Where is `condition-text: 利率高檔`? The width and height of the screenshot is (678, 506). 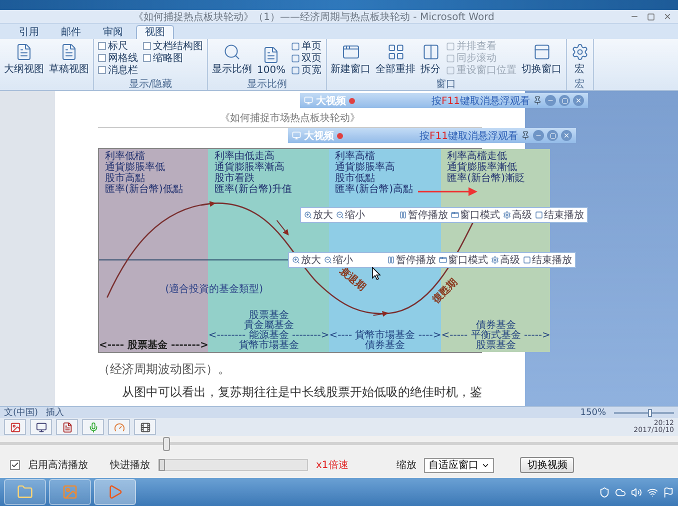 condition-text: 利率高檔 is located at coordinates (355, 156).